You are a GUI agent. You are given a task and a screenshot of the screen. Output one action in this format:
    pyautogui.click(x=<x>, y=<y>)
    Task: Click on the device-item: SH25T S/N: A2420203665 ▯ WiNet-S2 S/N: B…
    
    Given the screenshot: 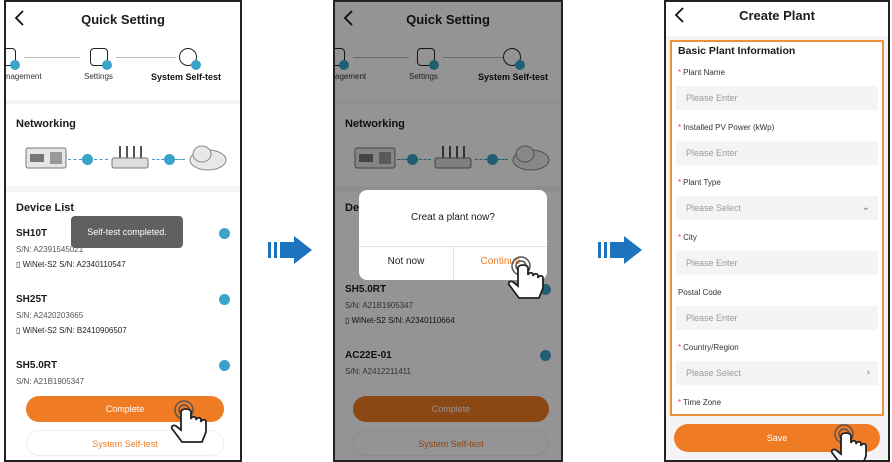 What is the action you would take?
    pyautogui.click(x=123, y=314)
    